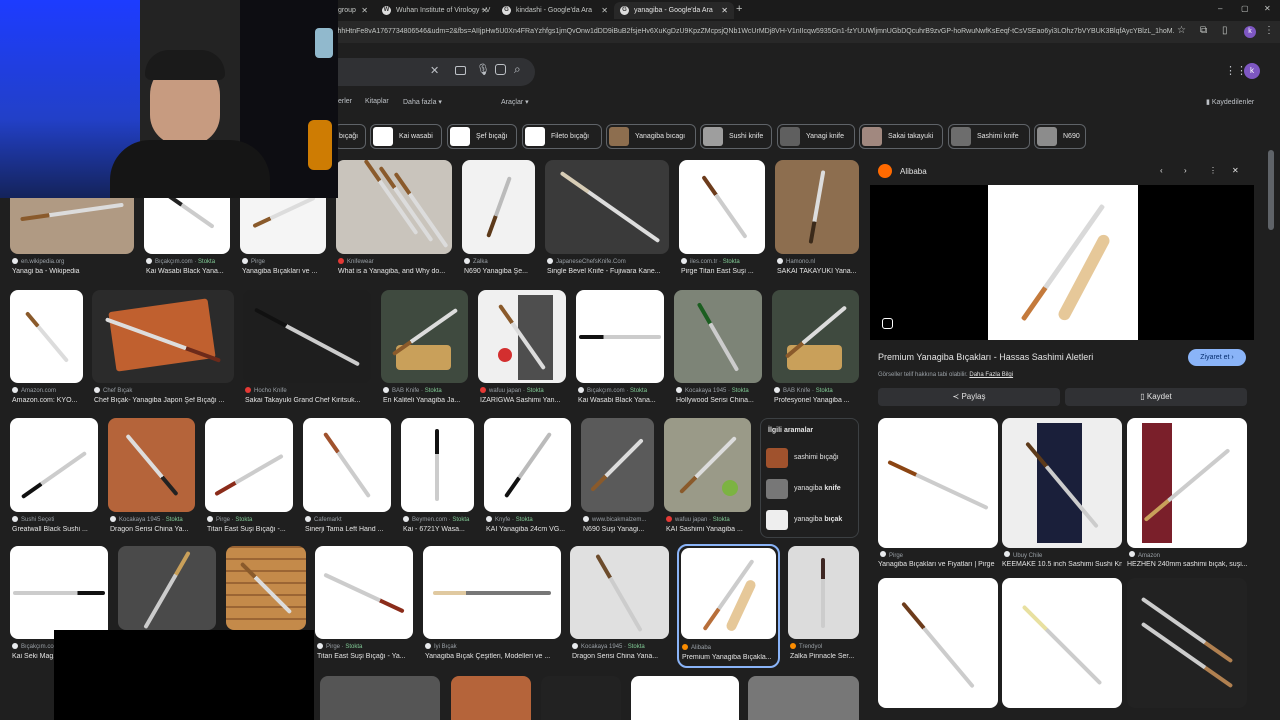  I want to click on chip-sushi-knife: Sushi knife, so click(736, 136).